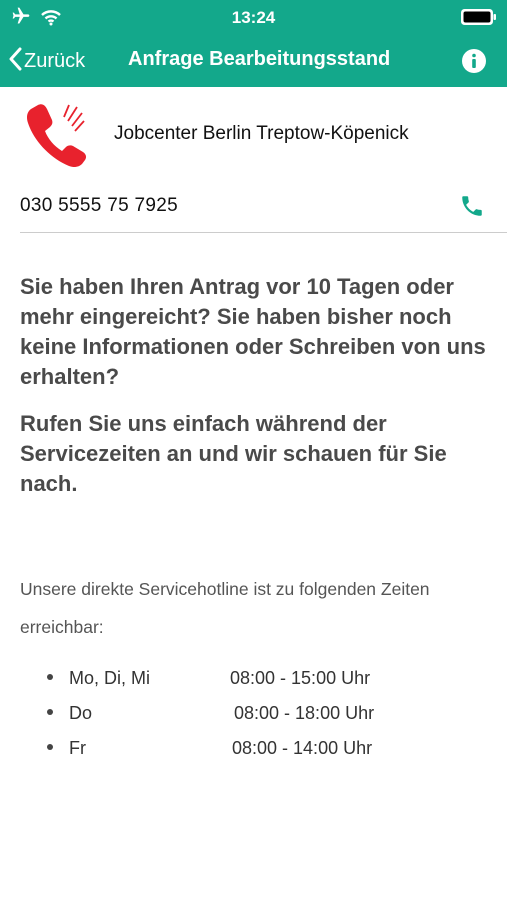  Describe the element at coordinates (302, 748) in the screenshot. I see `hours-time: 08:00 - 14:00 Uhr` at that location.